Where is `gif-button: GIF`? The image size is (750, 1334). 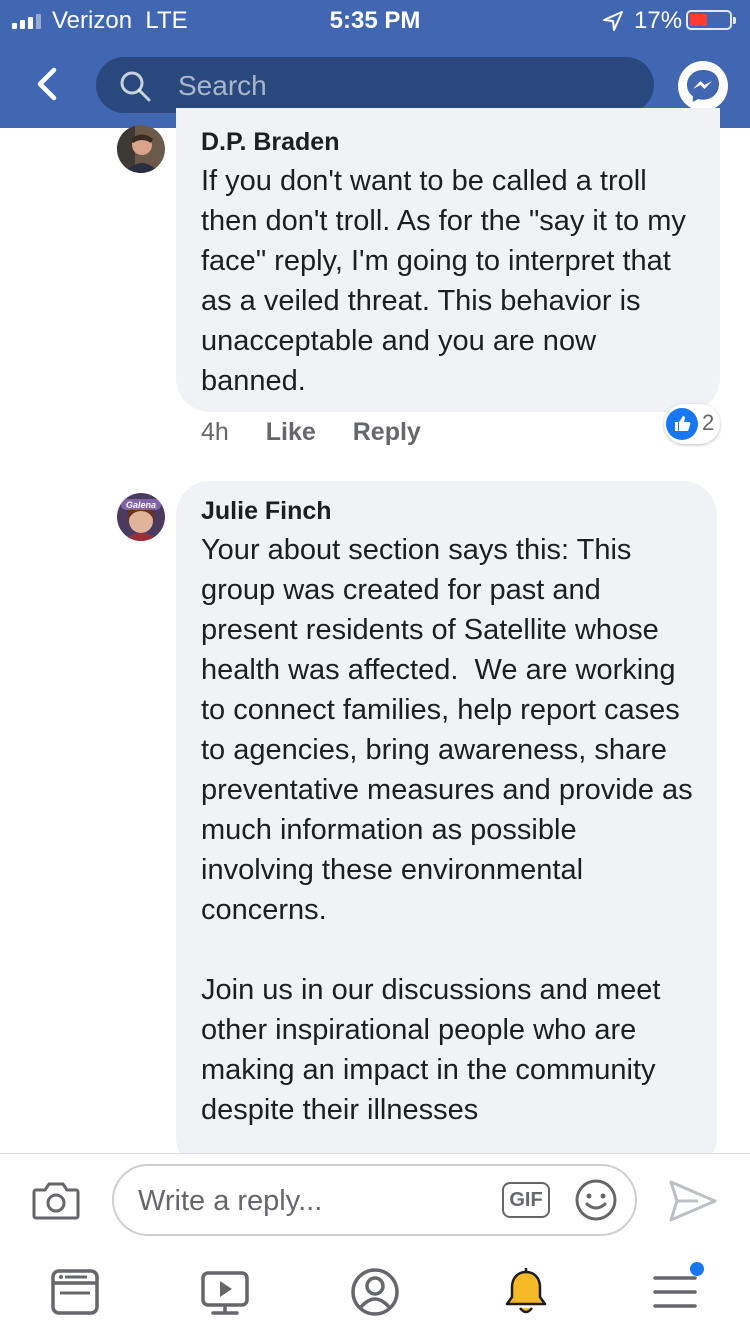 gif-button: GIF is located at coordinates (526, 1200).